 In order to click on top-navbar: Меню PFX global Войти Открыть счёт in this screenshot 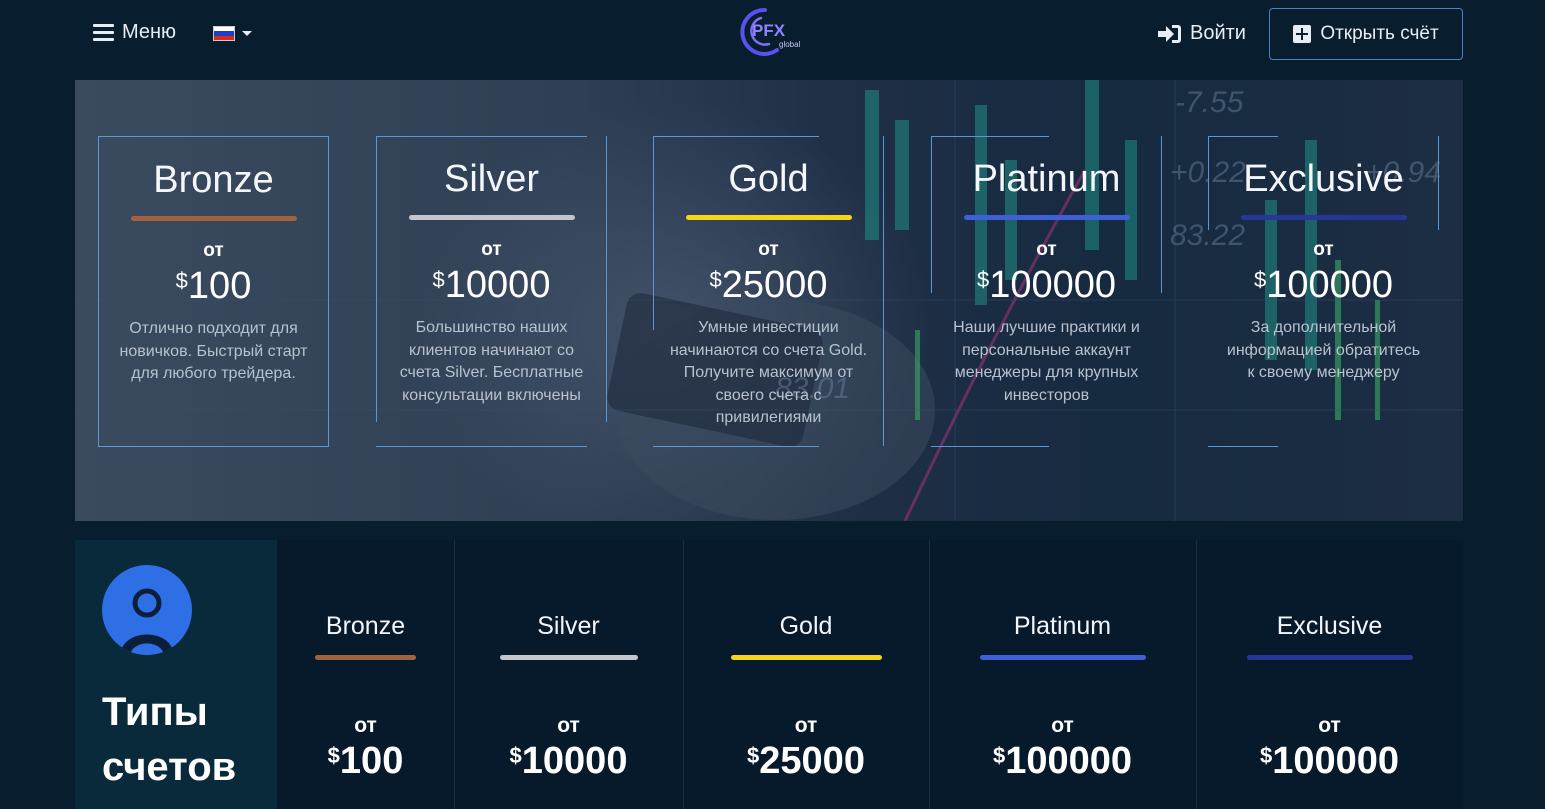, I will do `click(772, 35)`.